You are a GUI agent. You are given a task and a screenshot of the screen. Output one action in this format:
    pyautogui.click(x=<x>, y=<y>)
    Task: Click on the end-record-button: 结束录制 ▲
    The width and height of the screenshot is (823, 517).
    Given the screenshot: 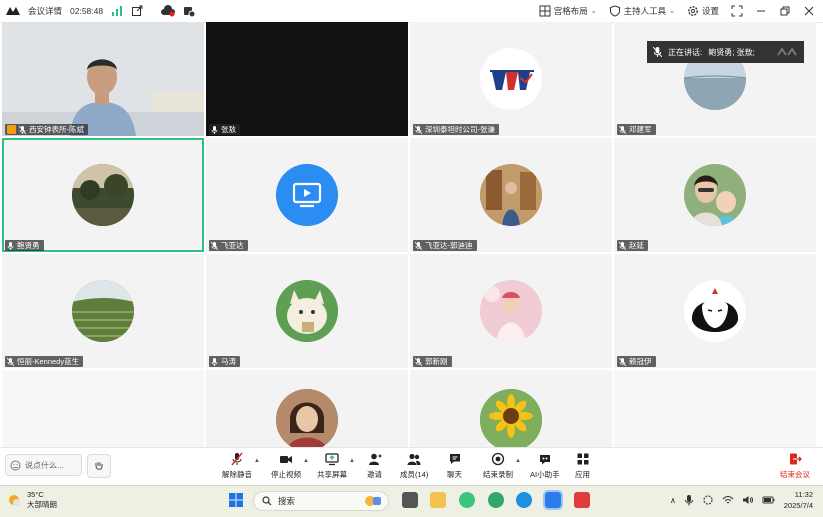 What is the action you would take?
    pyautogui.click(x=502, y=467)
    